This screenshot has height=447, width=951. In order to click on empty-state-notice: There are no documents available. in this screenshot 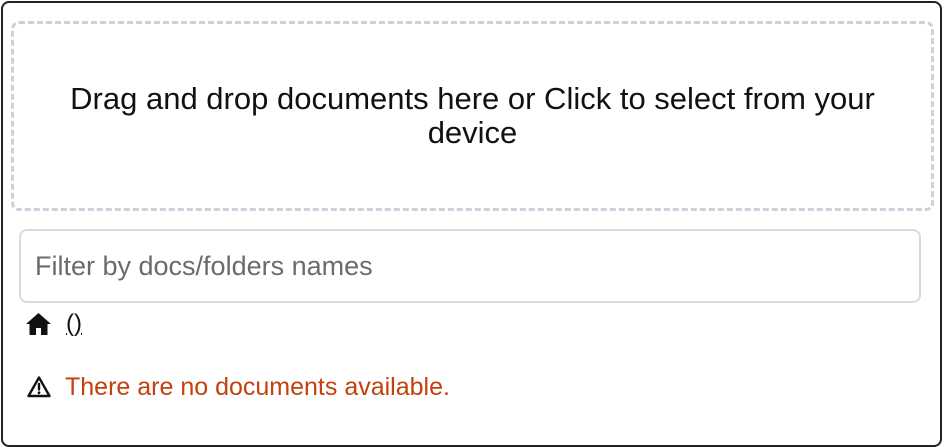, I will do `click(238, 387)`.